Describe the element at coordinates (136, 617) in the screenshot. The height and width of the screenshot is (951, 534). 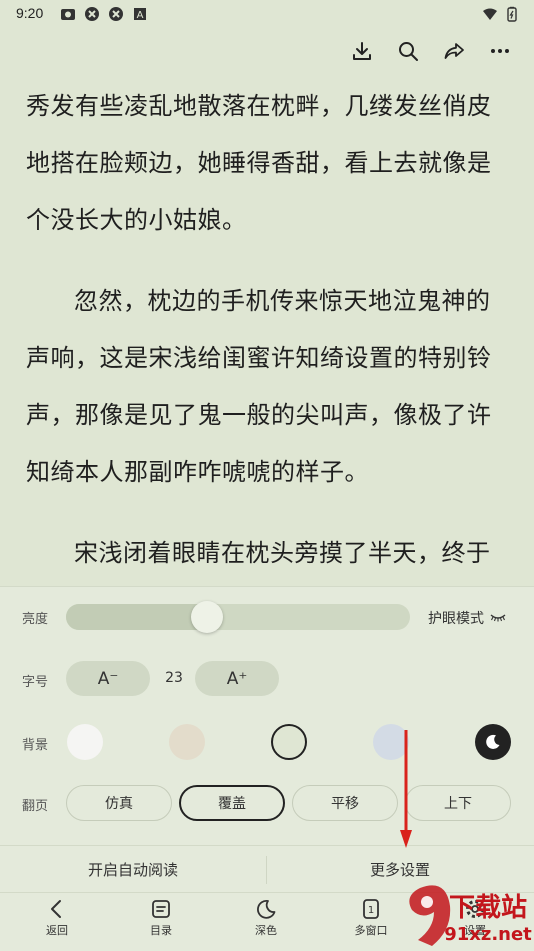
I see `brightness-slider-fill` at that location.